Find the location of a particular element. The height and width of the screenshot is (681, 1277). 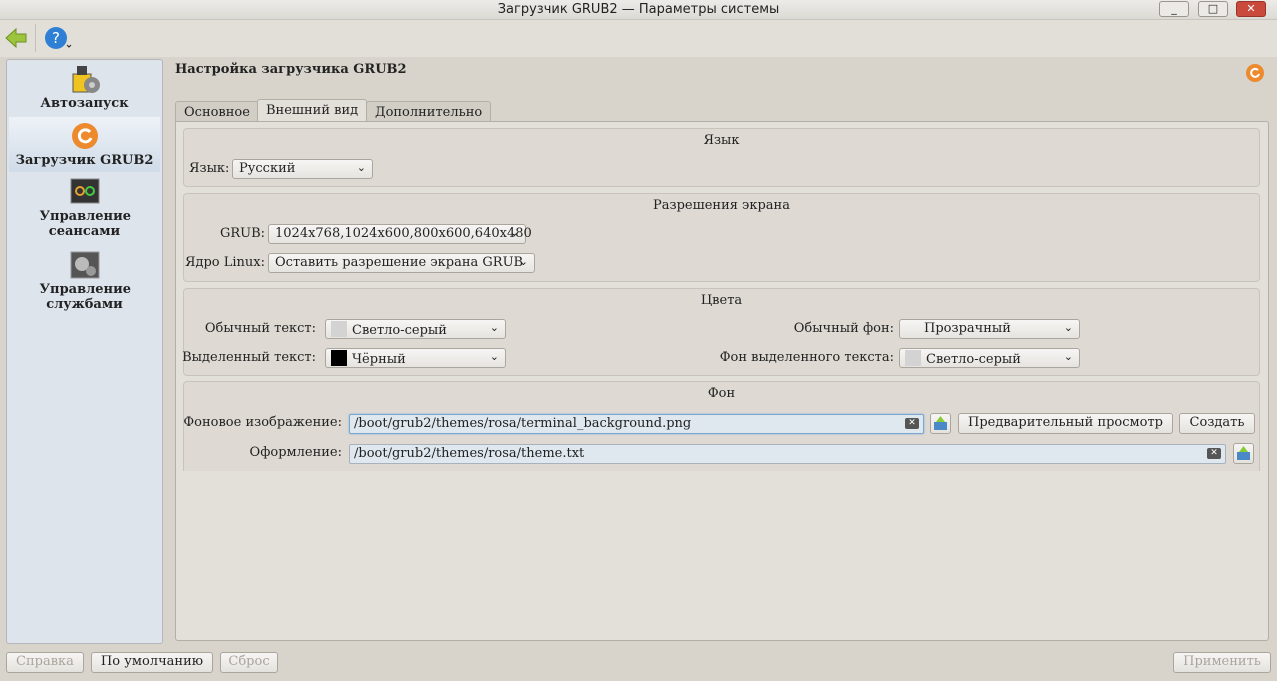

hl-bg-select: Светло-серый ⌄ is located at coordinates (989, 358).